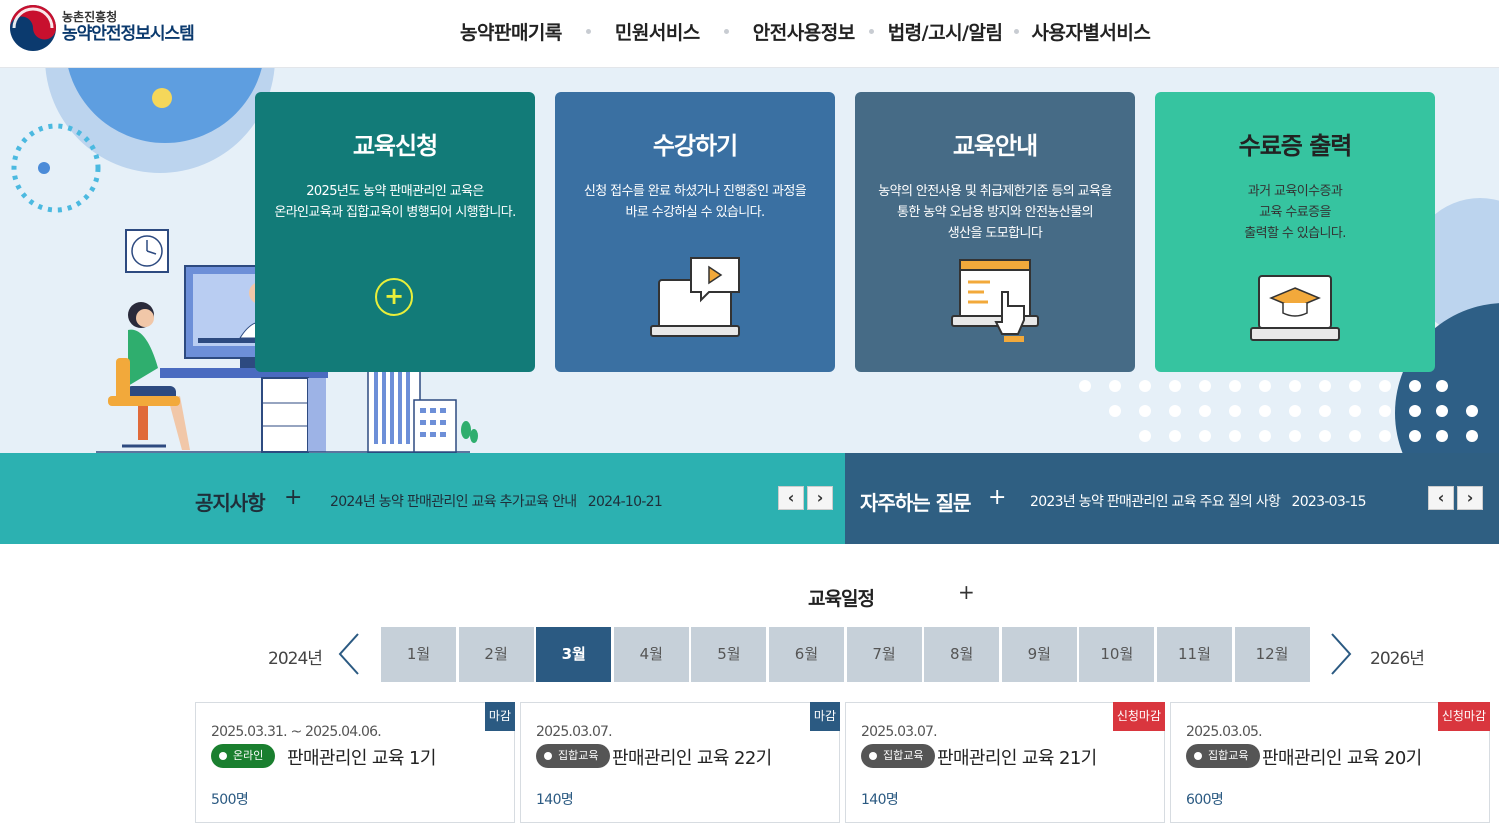 The height and width of the screenshot is (832, 1499). I want to click on month-tab-4: 4월, so click(651, 654).